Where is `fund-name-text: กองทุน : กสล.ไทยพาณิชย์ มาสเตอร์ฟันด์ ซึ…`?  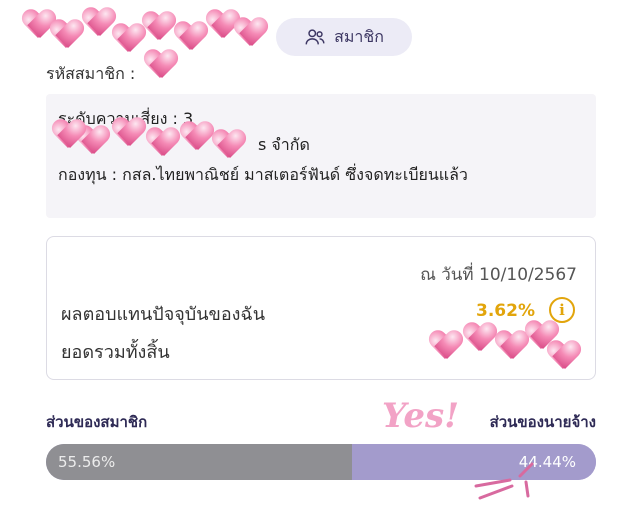
fund-name-text: กองทุน : กสล.ไทยพาณิชย์ มาสเตอร์ฟันด์ ซึ… is located at coordinates (263, 174).